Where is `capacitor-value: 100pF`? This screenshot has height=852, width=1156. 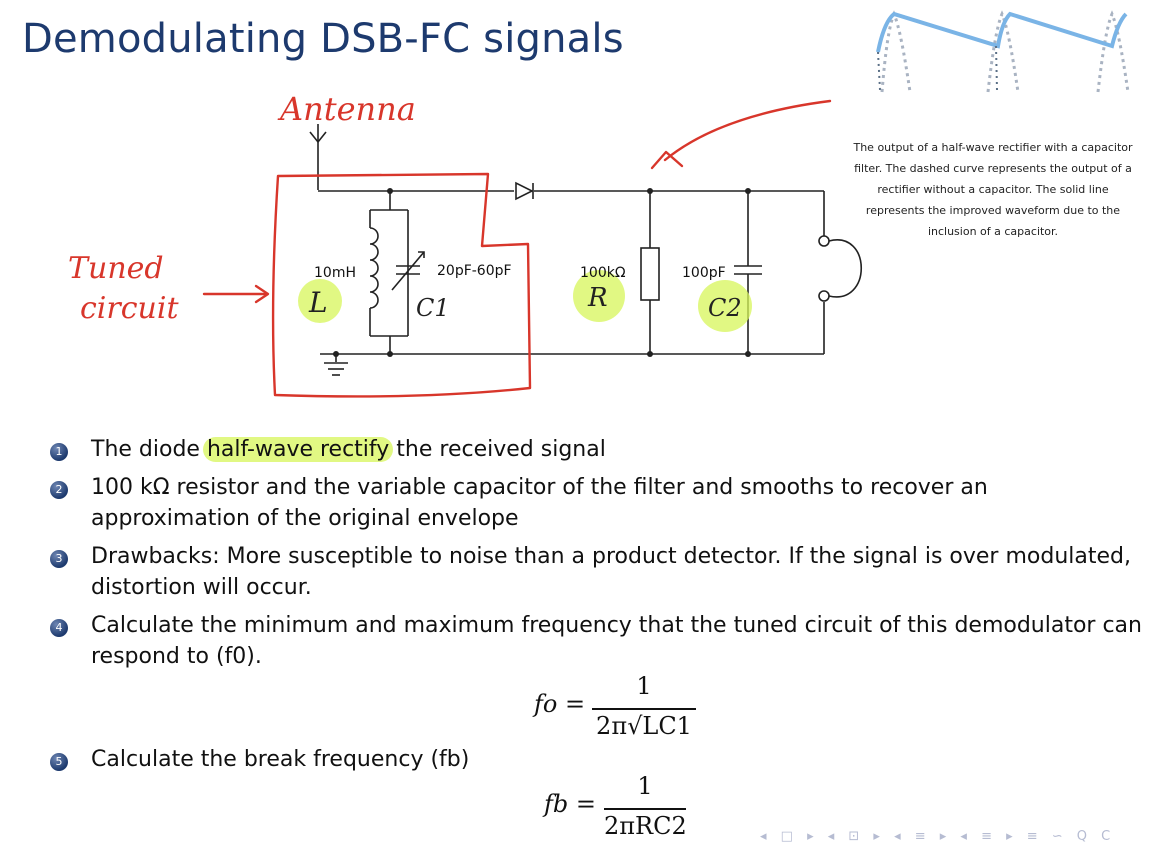
capacitor-value: 100pF is located at coordinates (704, 273).